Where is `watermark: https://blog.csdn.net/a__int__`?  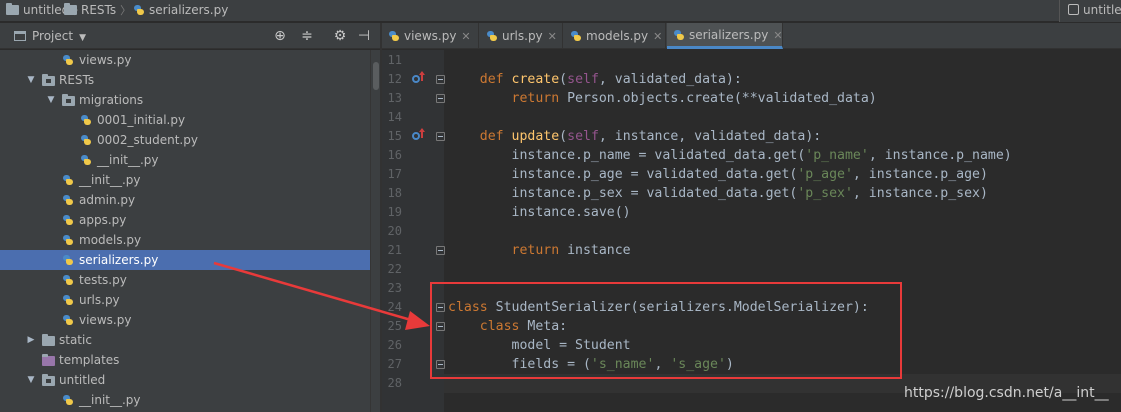
watermark: https://blog.csdn.net/a__int__ is located at coordinates (1006, 393).